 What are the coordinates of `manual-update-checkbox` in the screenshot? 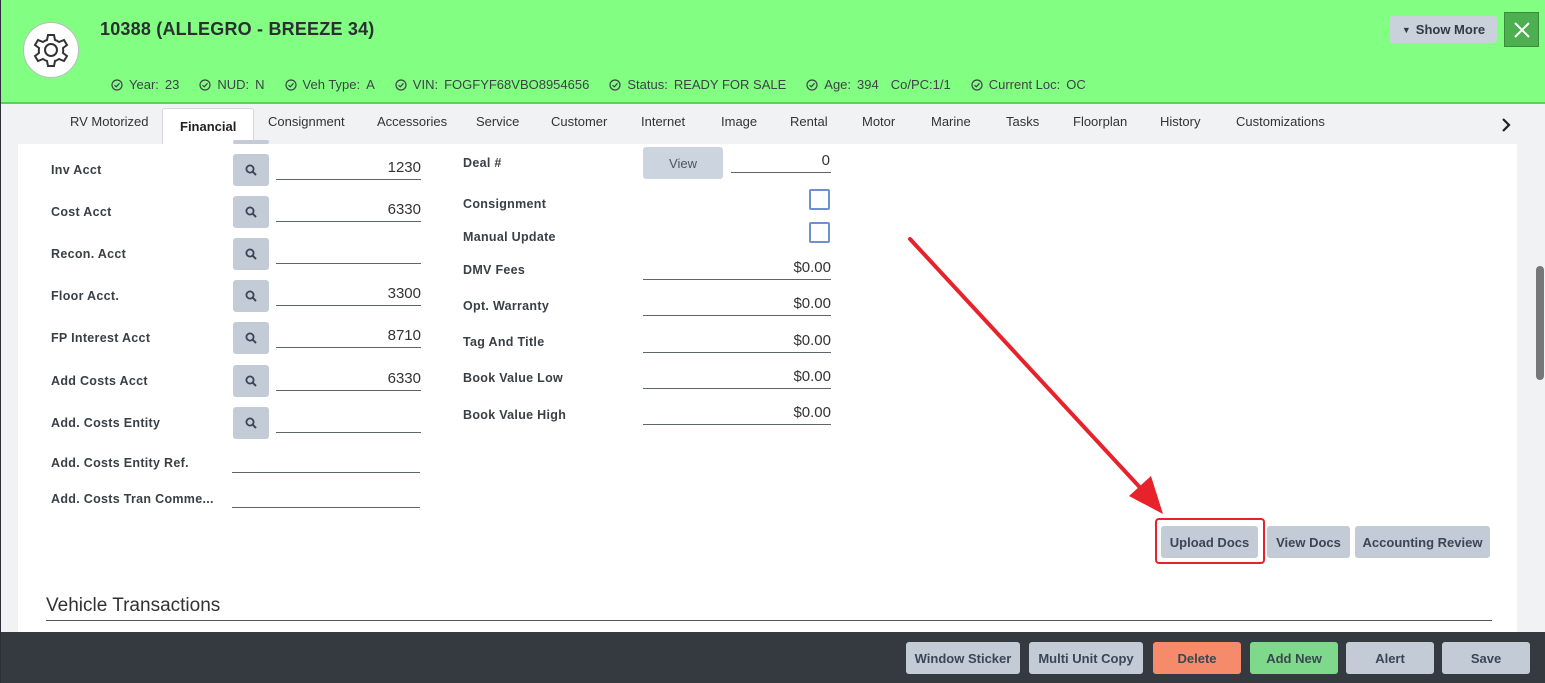 It's located at (819, 232).